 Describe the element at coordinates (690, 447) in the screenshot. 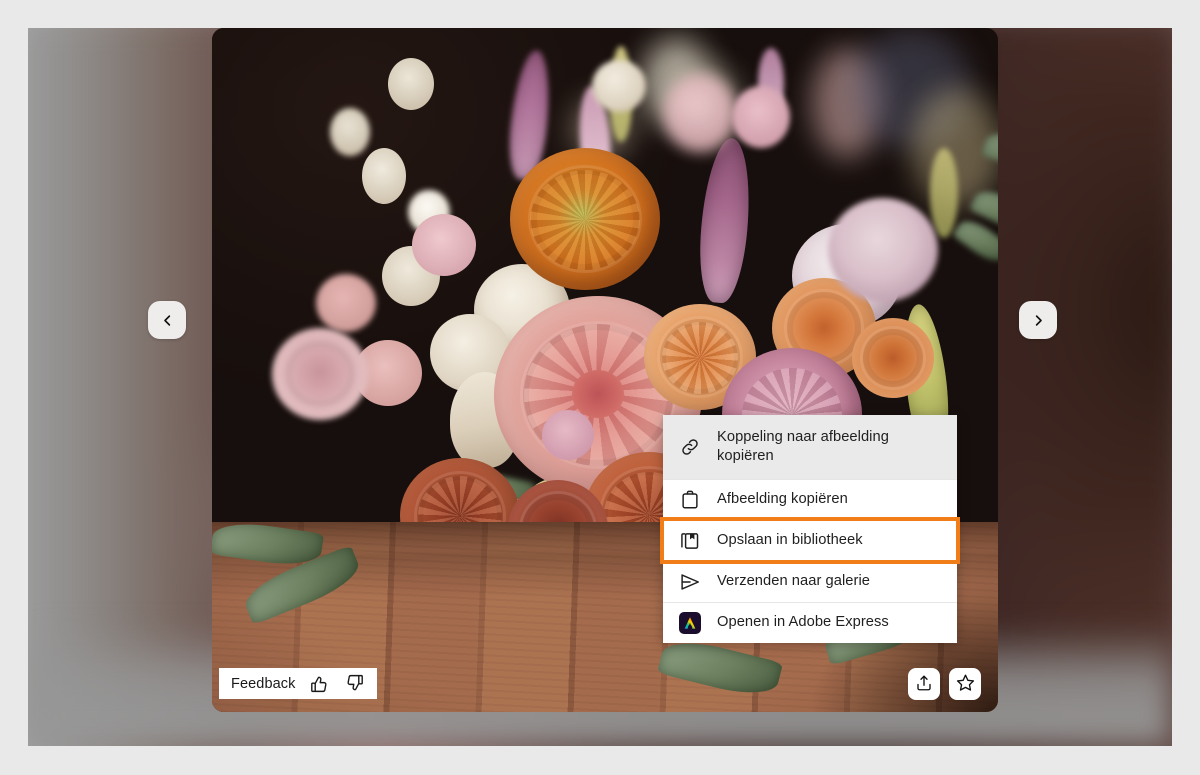

I see `link-icon` at that location.